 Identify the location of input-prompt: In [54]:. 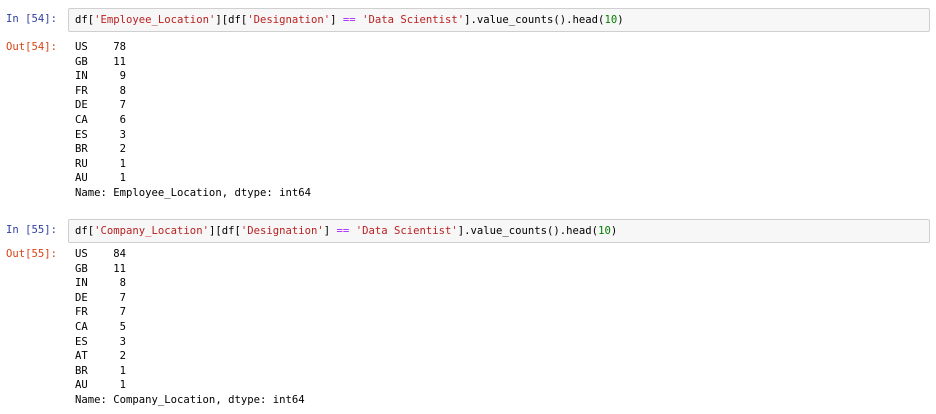
(32, 19).